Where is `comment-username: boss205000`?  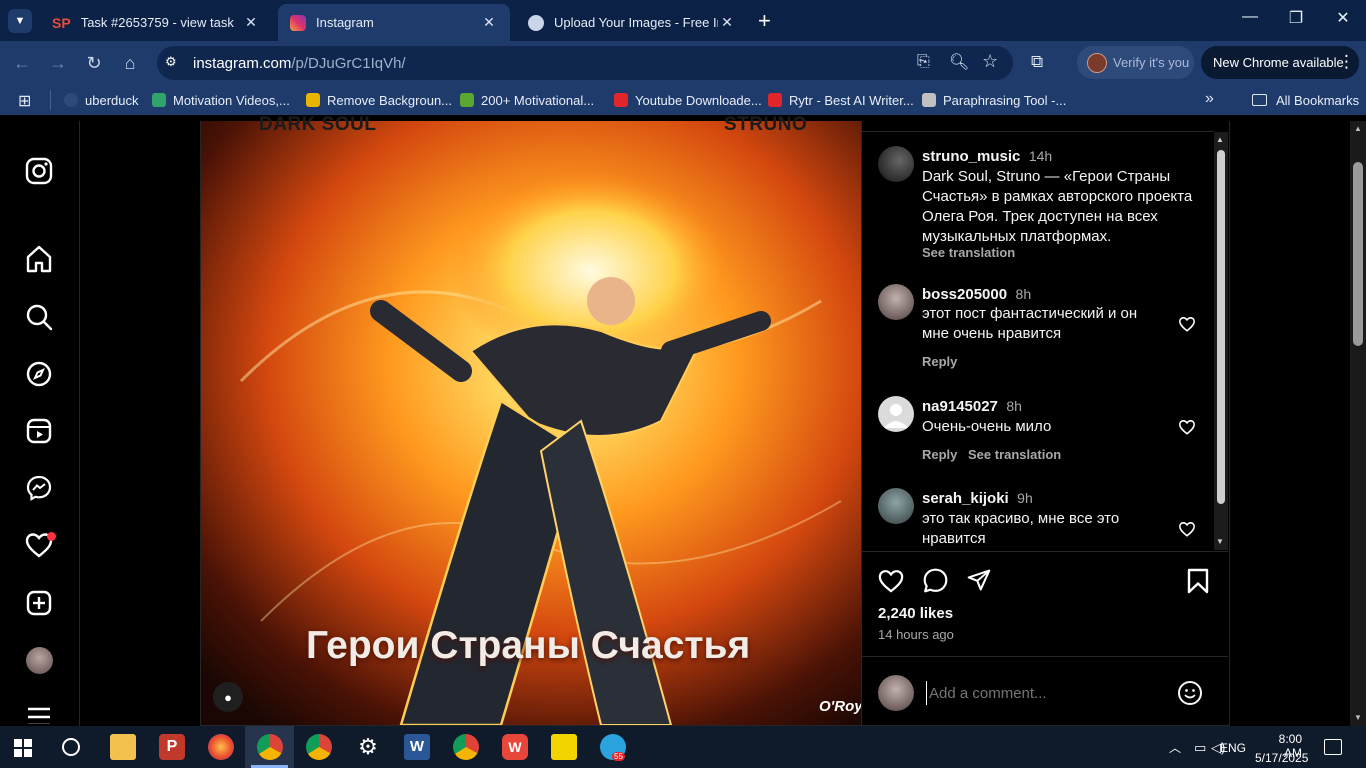
comment-username: boss205000 is located at coordinates (964, 294).